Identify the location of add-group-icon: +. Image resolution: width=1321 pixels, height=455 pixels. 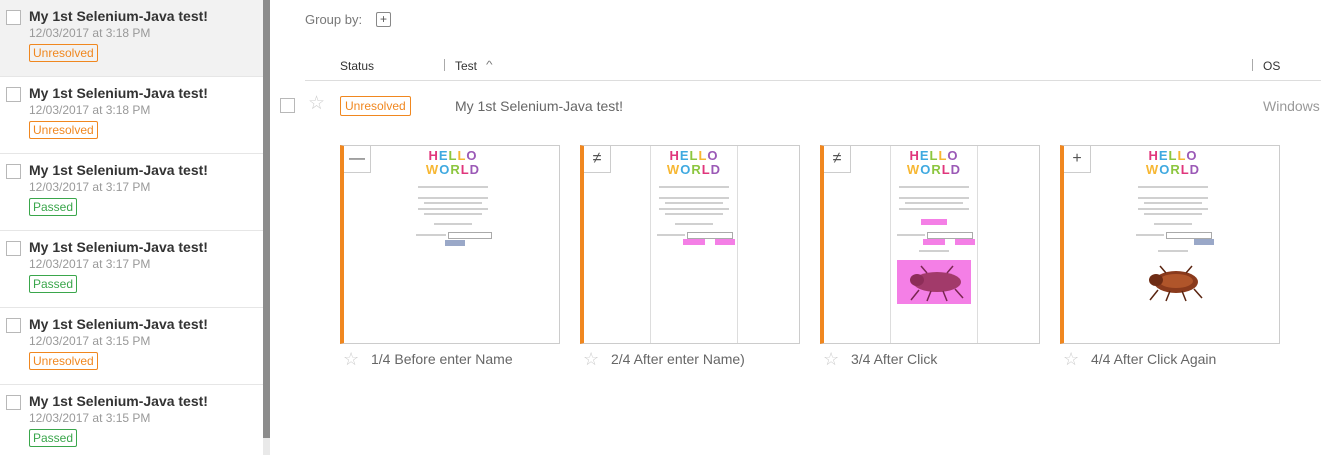
(383, 19).